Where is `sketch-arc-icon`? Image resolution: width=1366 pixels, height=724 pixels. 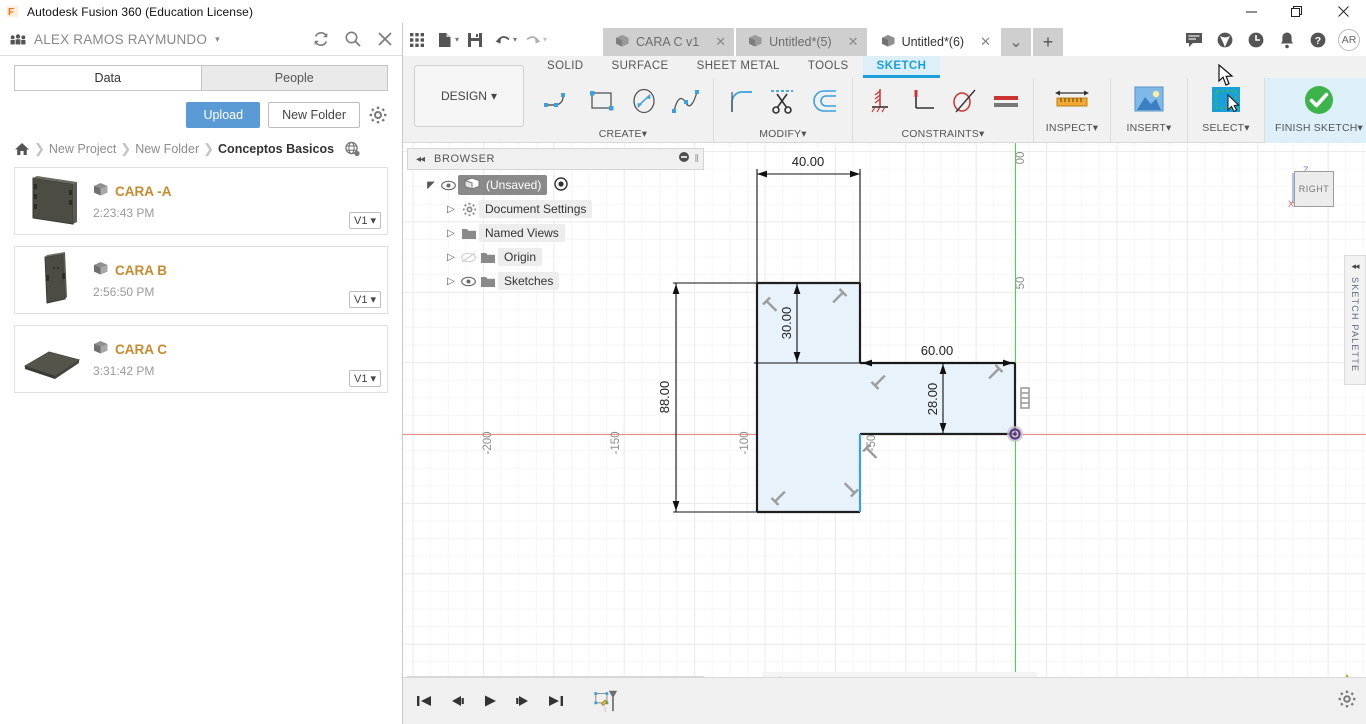 sketch-arc-icon is located at coordinates (560, 101).